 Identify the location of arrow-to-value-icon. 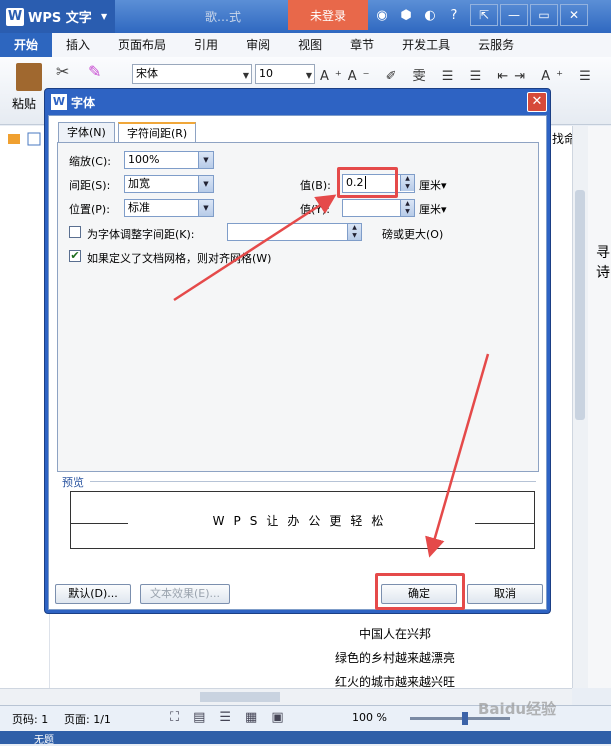
(255, 248).